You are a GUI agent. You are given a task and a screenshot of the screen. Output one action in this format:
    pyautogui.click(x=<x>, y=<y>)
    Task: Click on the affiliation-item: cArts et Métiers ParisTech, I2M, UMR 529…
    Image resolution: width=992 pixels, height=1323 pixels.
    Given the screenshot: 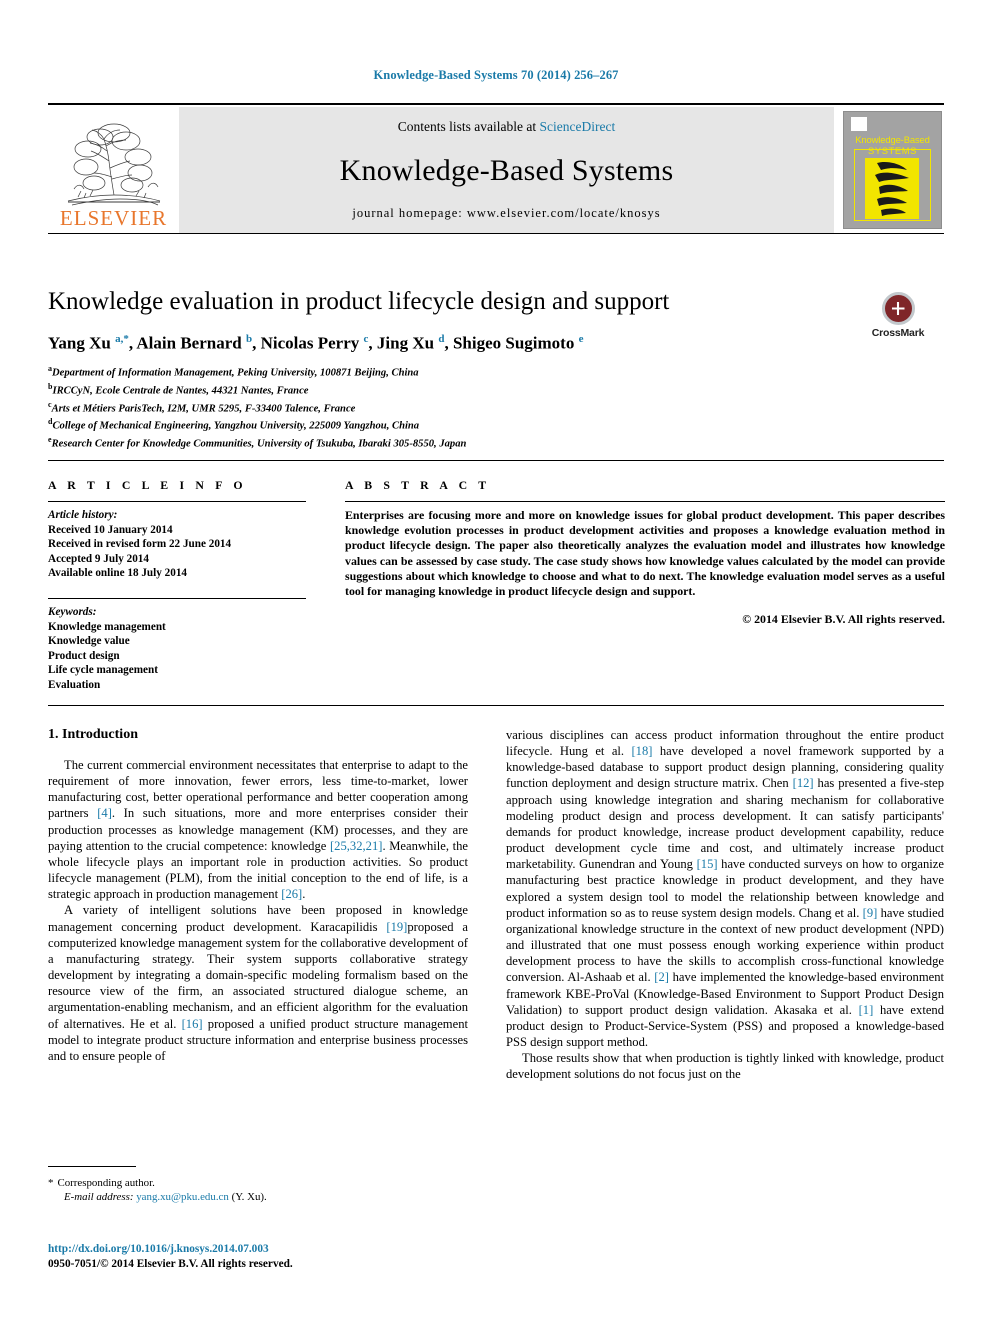 What is the action you would take?
    pyautogui.click(x=496, y=407)
    